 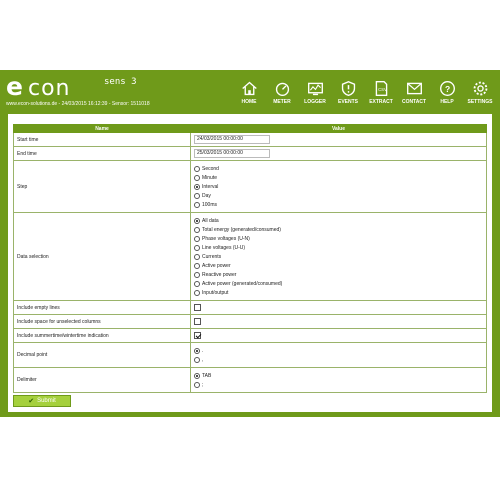 What do you see at coordinates (249, 88) in the screenshot?
I see `home-icon` at bounding box center [249, 88].